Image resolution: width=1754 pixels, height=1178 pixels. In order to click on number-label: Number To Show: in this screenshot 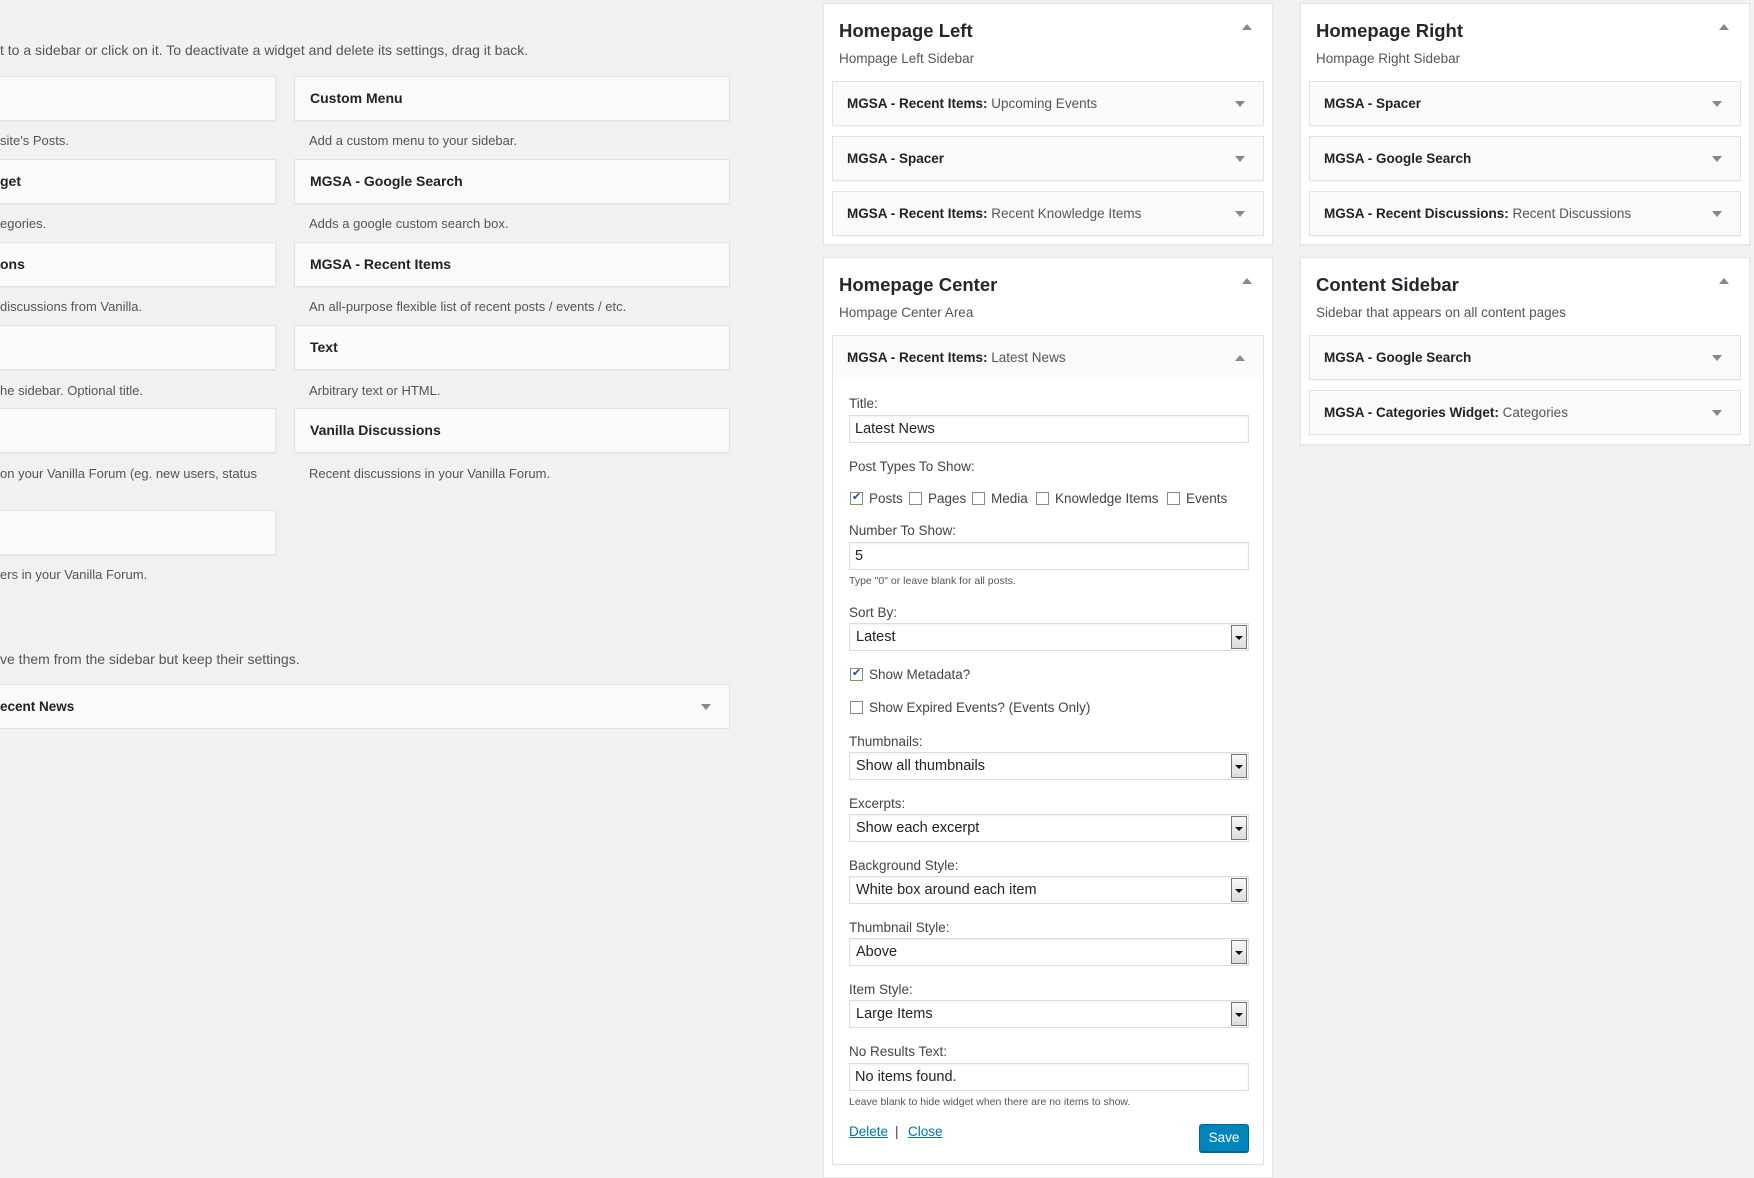, I will do `click(903, 530)`.